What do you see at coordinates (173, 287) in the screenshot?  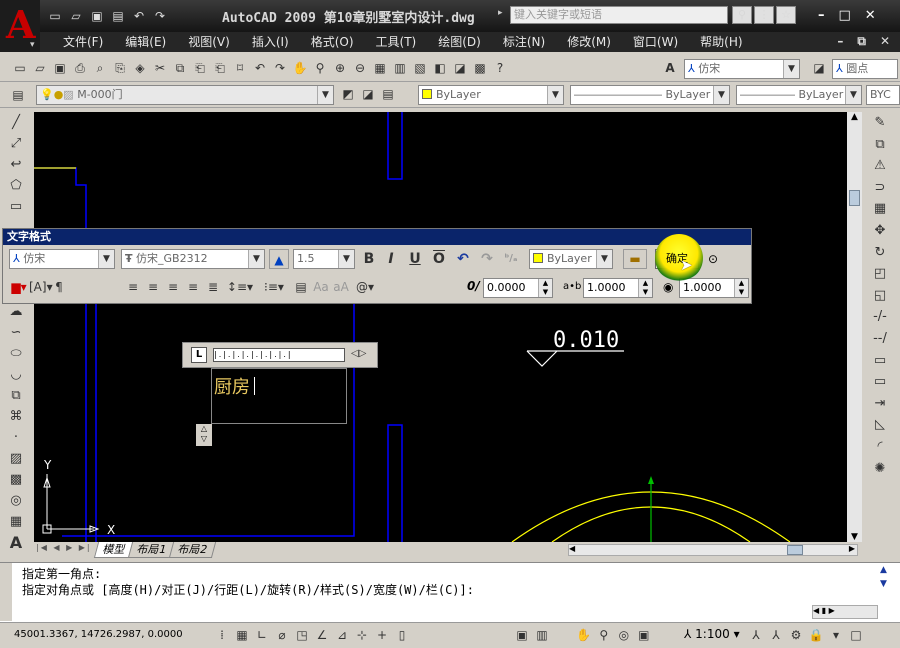 I see `align-right-icon: ≡` at bounding box center [173, 287].